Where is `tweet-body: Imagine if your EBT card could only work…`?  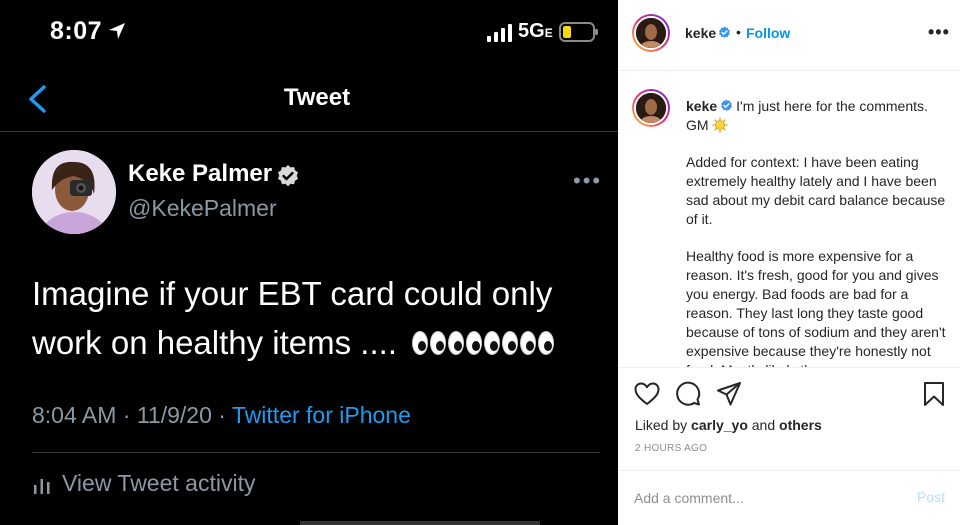
tweet-body: Imagine if your EBT card could only work… is located at coordinates (312, 319).